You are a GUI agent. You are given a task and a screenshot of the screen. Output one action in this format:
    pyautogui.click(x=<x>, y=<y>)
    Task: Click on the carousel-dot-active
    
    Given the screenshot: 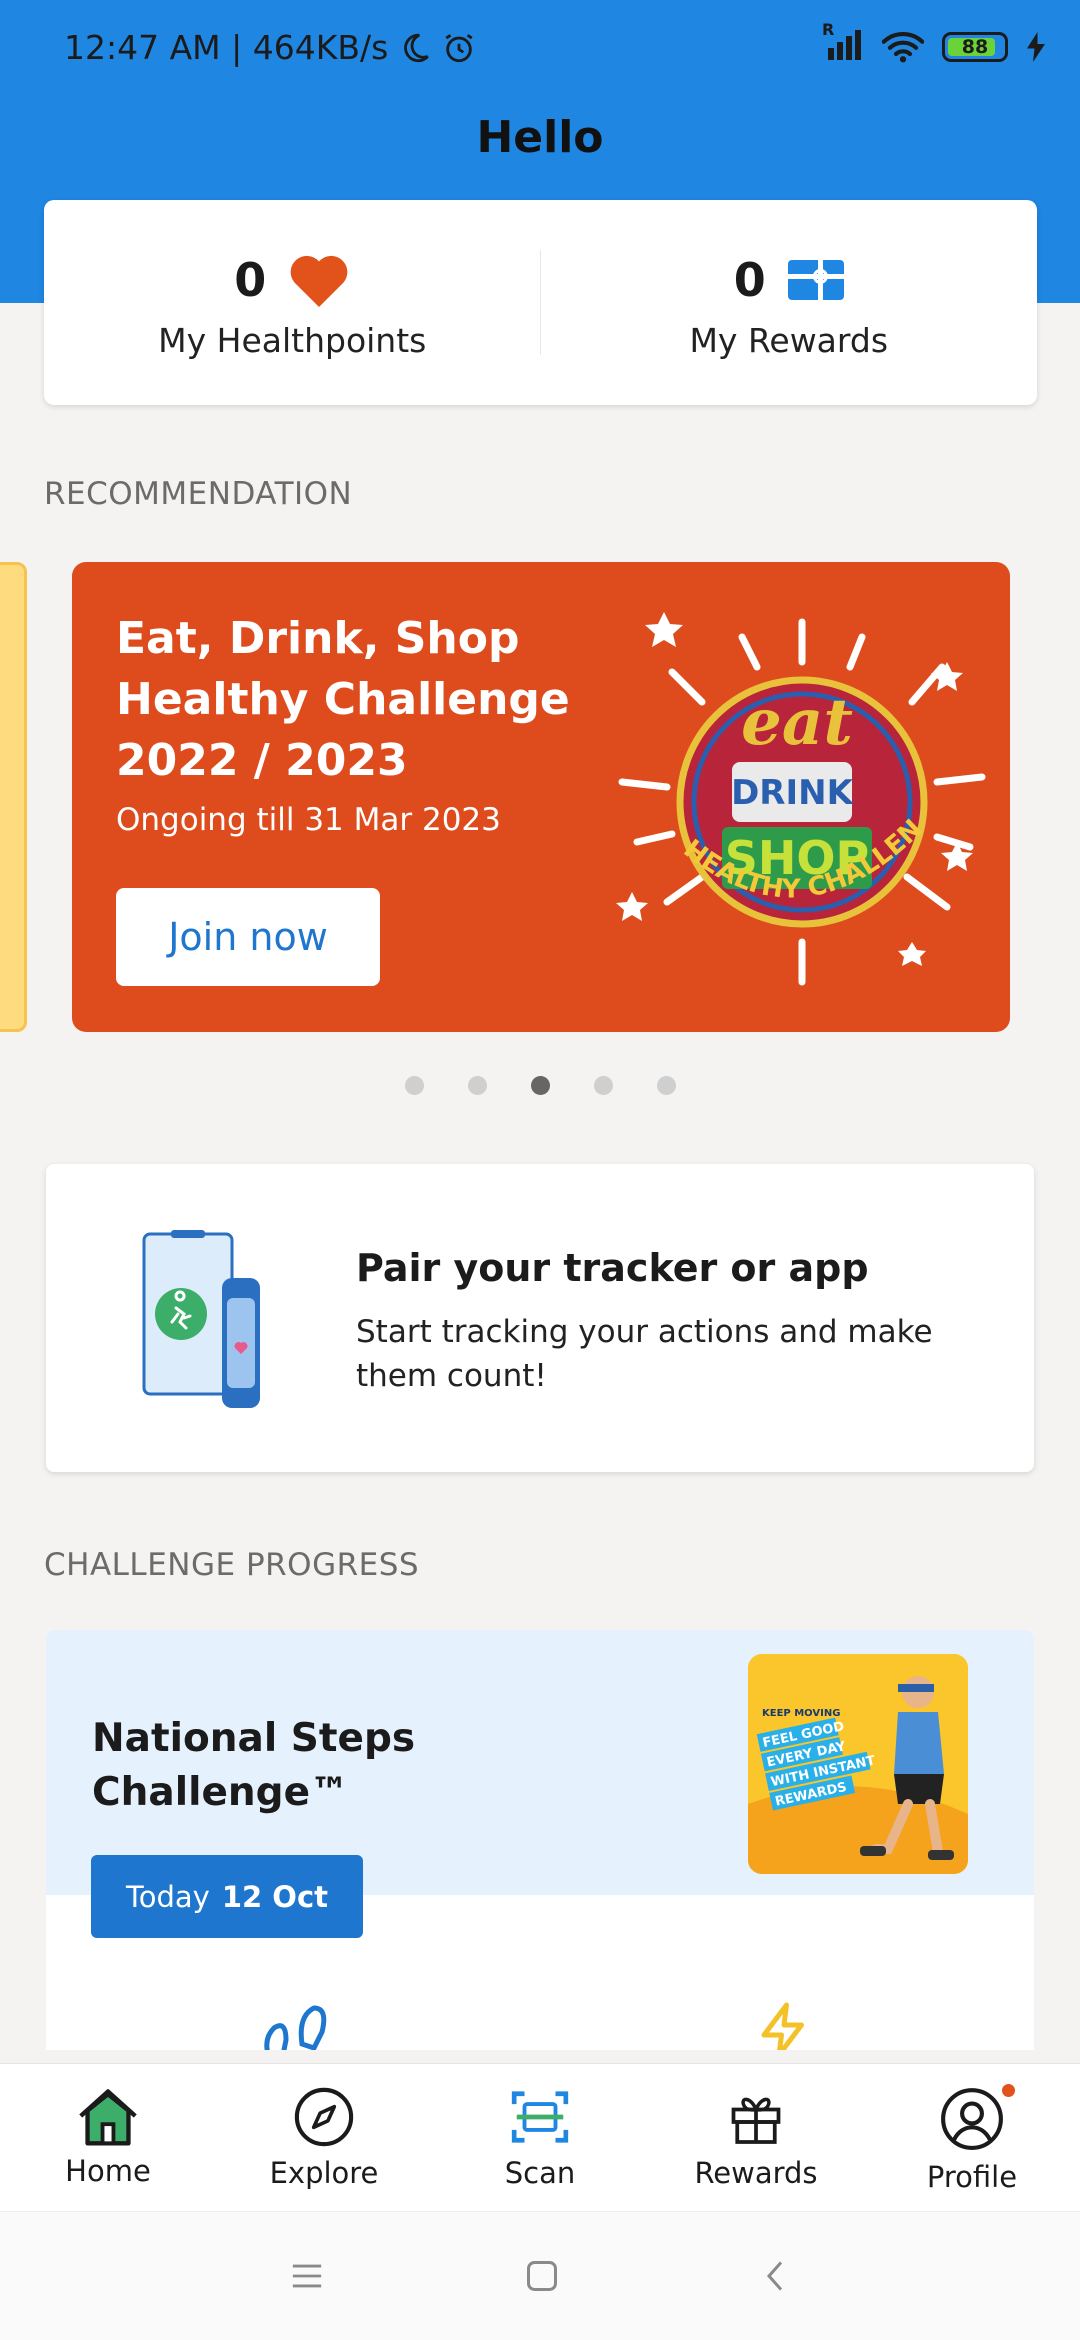 What is the action you would take?
    pyautogui.click(x=540, y=1085)
    